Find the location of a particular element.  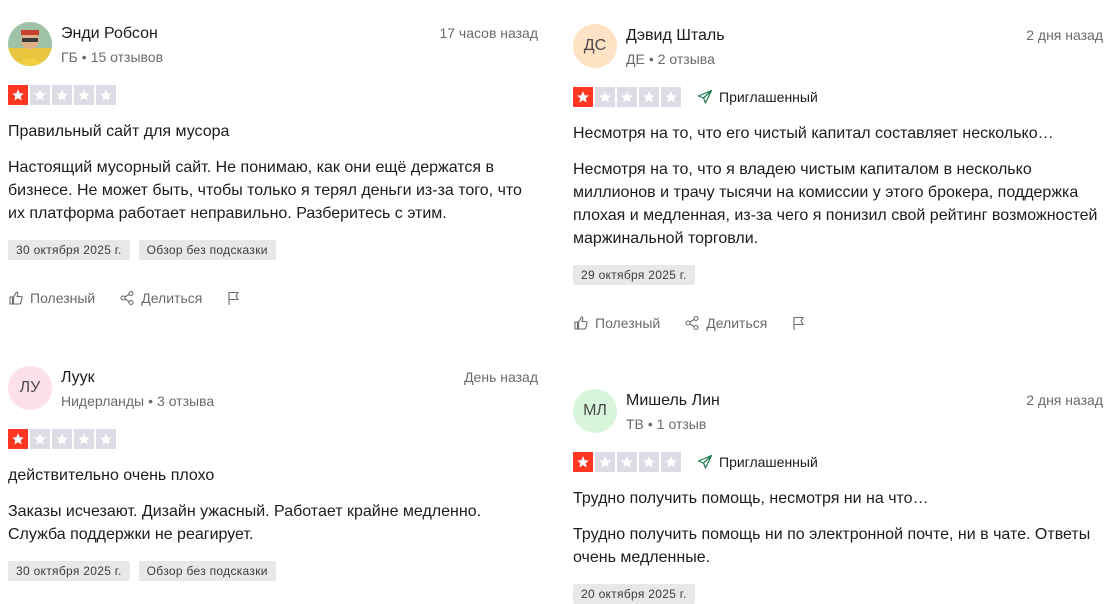

reviewer-name: Луук is located at coordinates (78, 378).